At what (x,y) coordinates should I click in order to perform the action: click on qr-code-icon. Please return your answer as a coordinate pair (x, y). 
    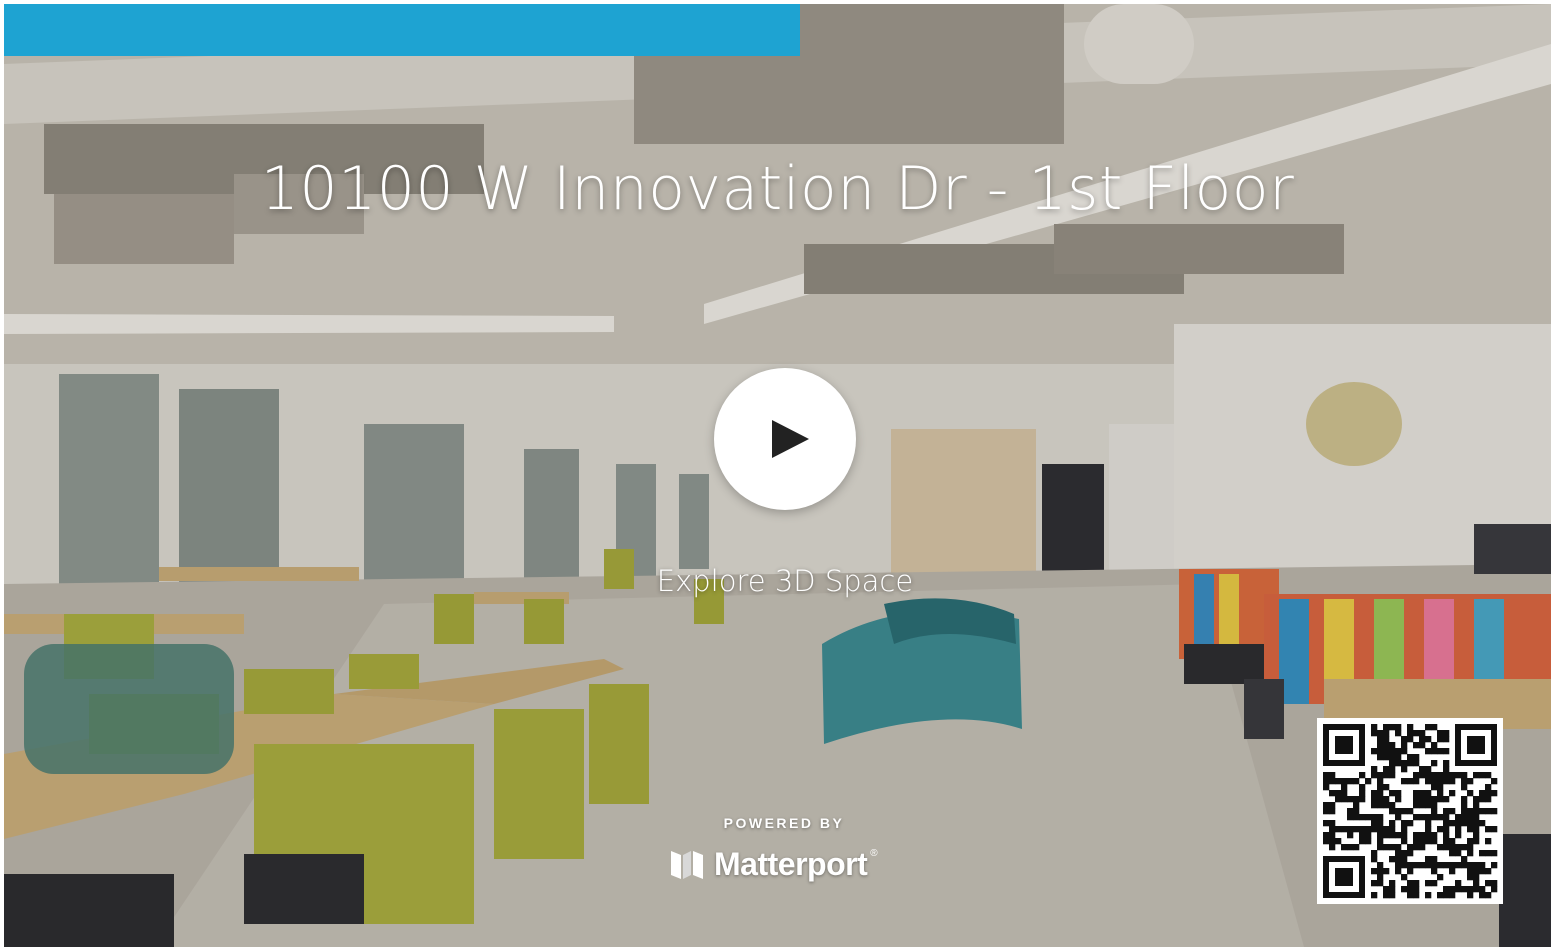
    Looking at the image, I should click on (1410, 811).